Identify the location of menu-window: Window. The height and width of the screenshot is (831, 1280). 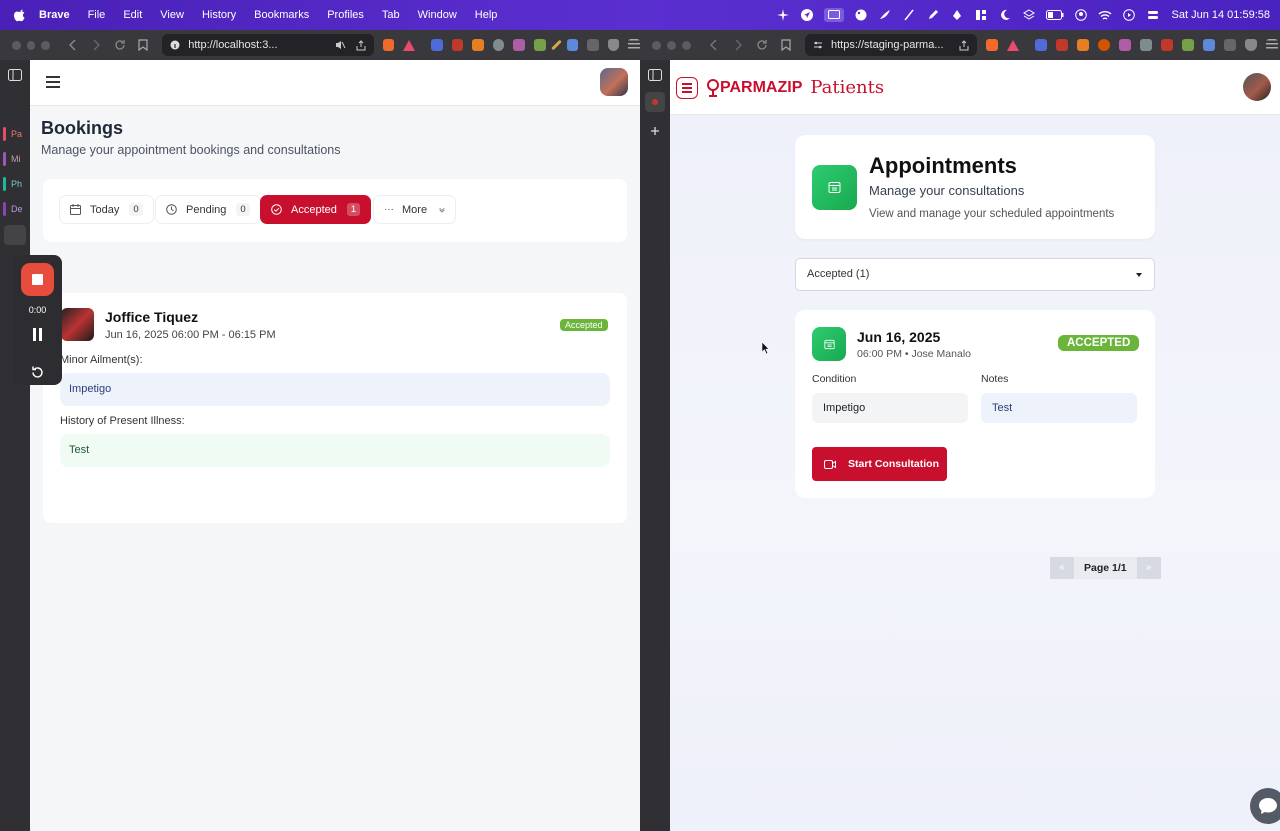
(437, 15).